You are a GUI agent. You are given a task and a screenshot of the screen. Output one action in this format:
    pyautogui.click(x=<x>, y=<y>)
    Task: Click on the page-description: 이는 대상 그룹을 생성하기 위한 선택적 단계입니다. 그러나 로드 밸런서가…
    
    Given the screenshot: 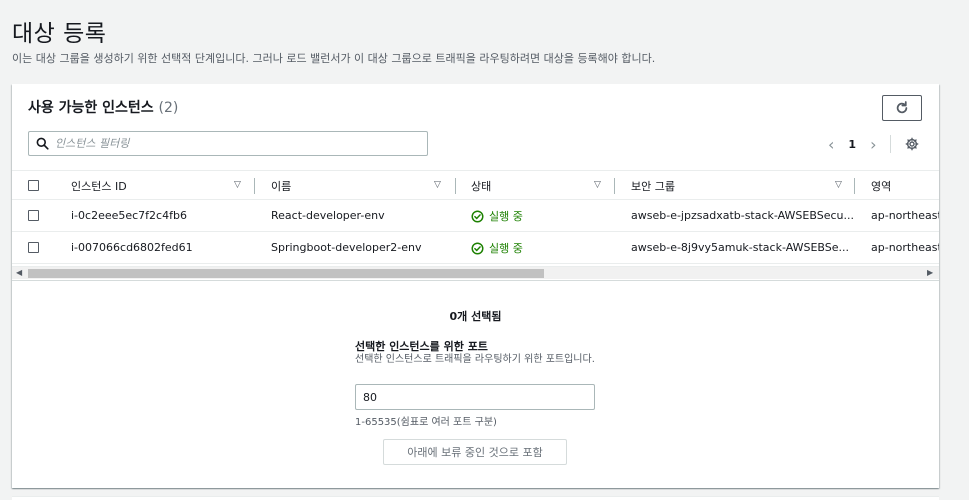 What is the action you would take?
    pyautogui.click(x=334, y=58)
    